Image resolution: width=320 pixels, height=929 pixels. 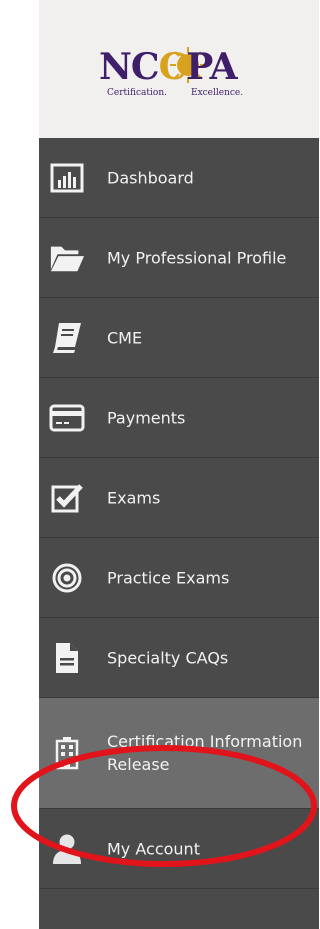 I want to click on sidebar-item-cme: CME, so click(x=179, y=338).